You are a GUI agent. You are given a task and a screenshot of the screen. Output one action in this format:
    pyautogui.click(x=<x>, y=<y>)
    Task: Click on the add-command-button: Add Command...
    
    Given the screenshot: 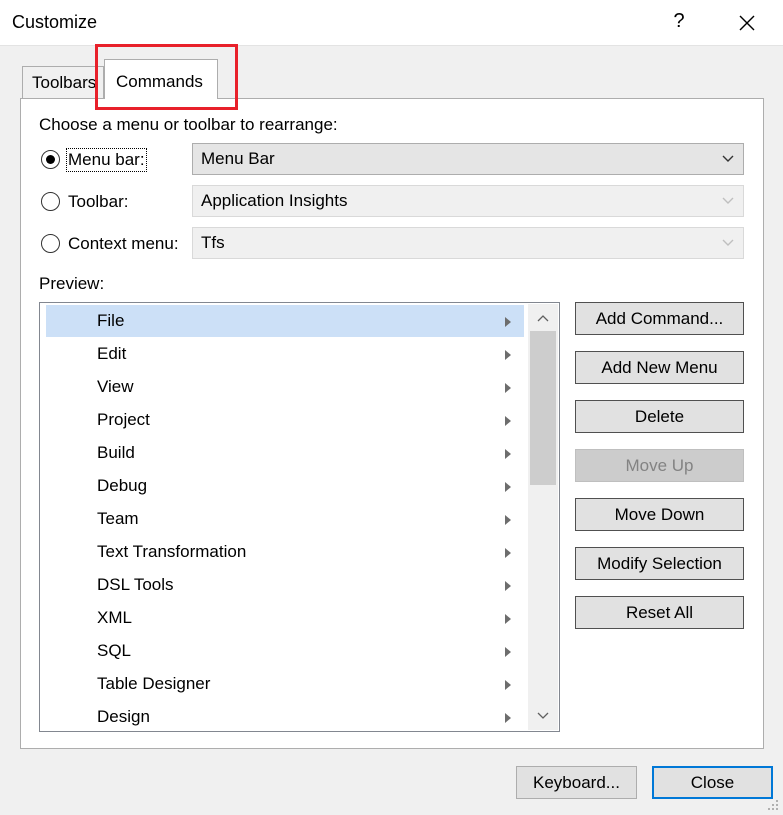 What is the action you would take?
    pyautogui.click(x=659, y=318)
    